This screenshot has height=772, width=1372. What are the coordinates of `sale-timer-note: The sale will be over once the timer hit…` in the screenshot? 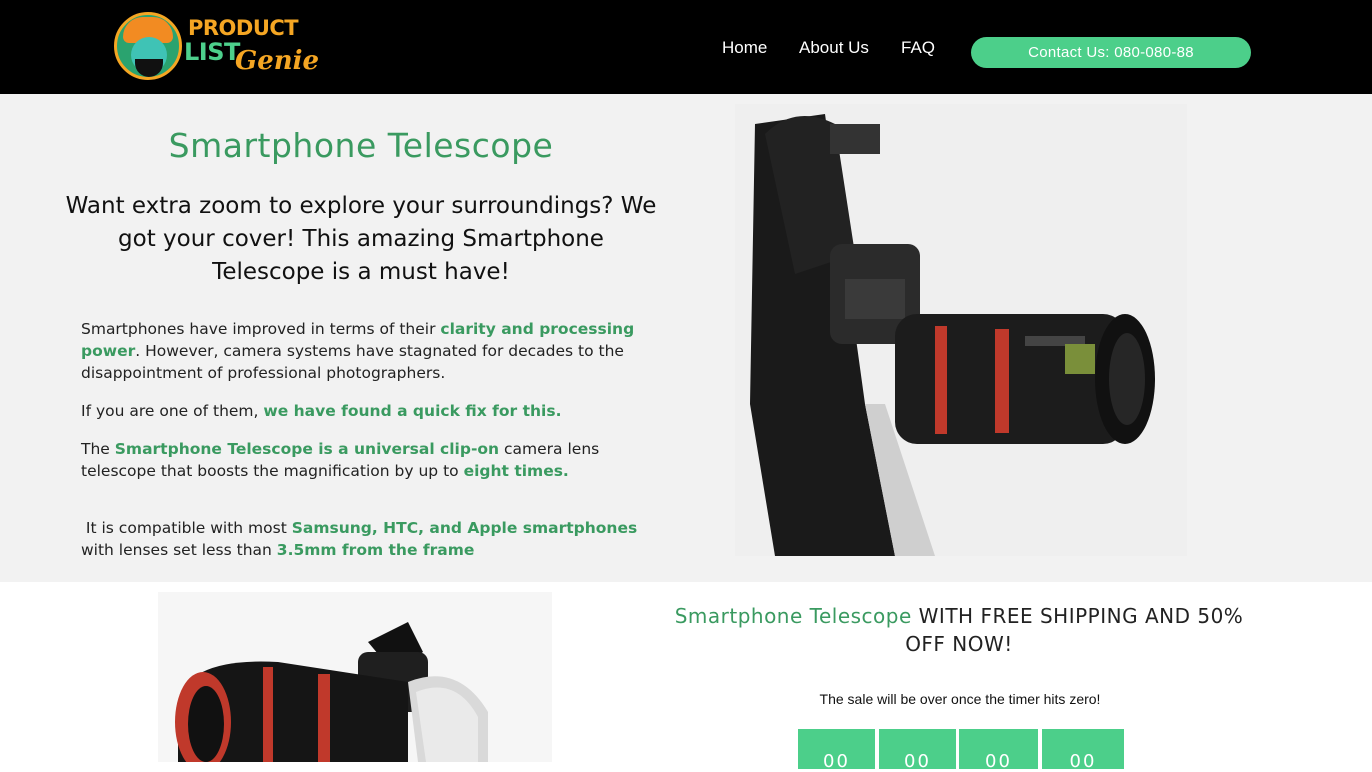 It's located at (960, 699).